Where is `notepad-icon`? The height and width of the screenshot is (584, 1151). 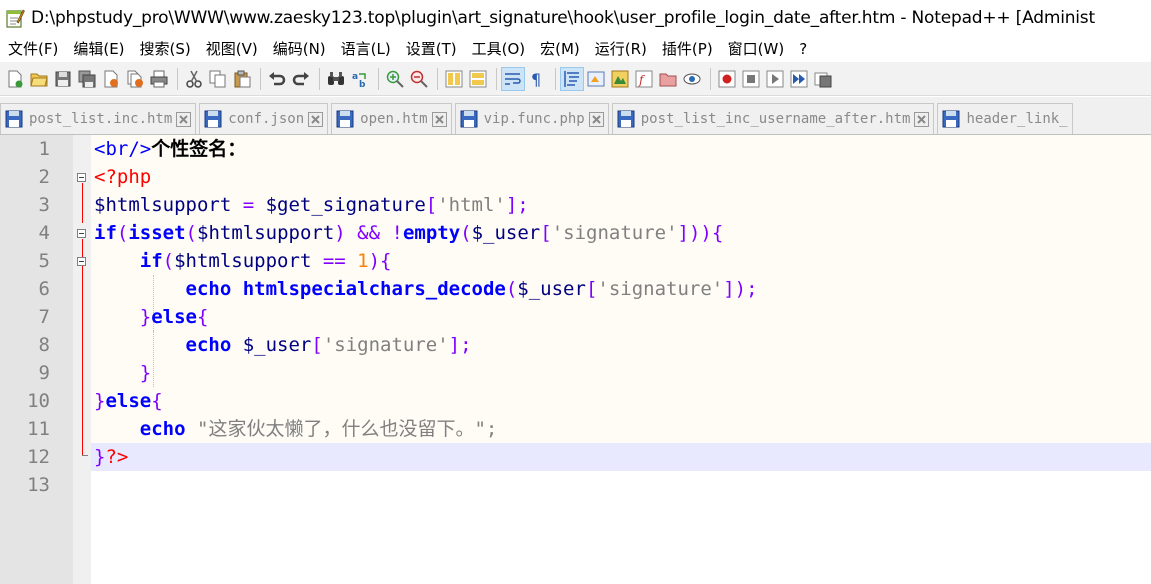
notepad-icon is located at coordinates (15, 18).